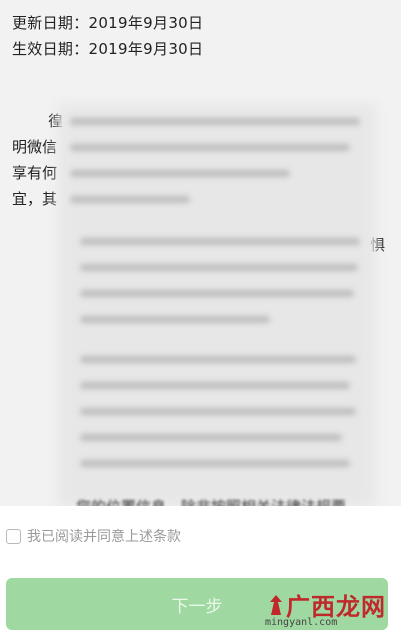  What do you see at coordinates (211, 501) in the screenshot?
I see `agreement-bottom-line: 您的位置信息，除非按照相关法律法规要` at bounding box center [211, 501].